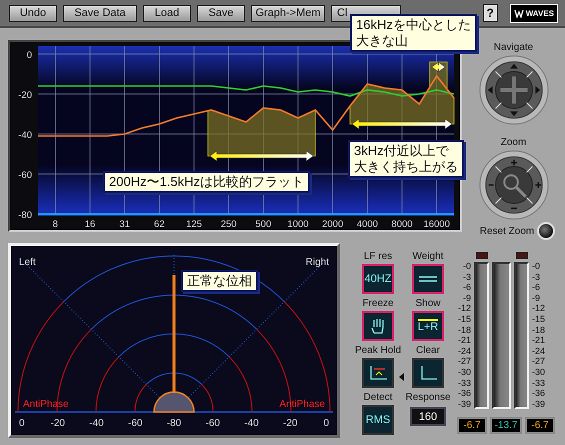 This screenshot has width=565, height=445. What do you see at coordinates (428, 416) in the screenshot?
I see `response-field: 160` at bounding box center [428, 416].